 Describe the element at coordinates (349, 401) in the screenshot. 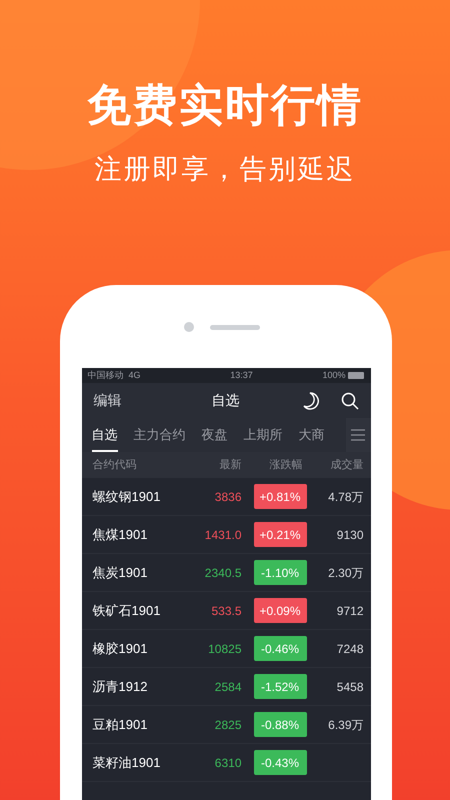

I see `search-icon` at that location.